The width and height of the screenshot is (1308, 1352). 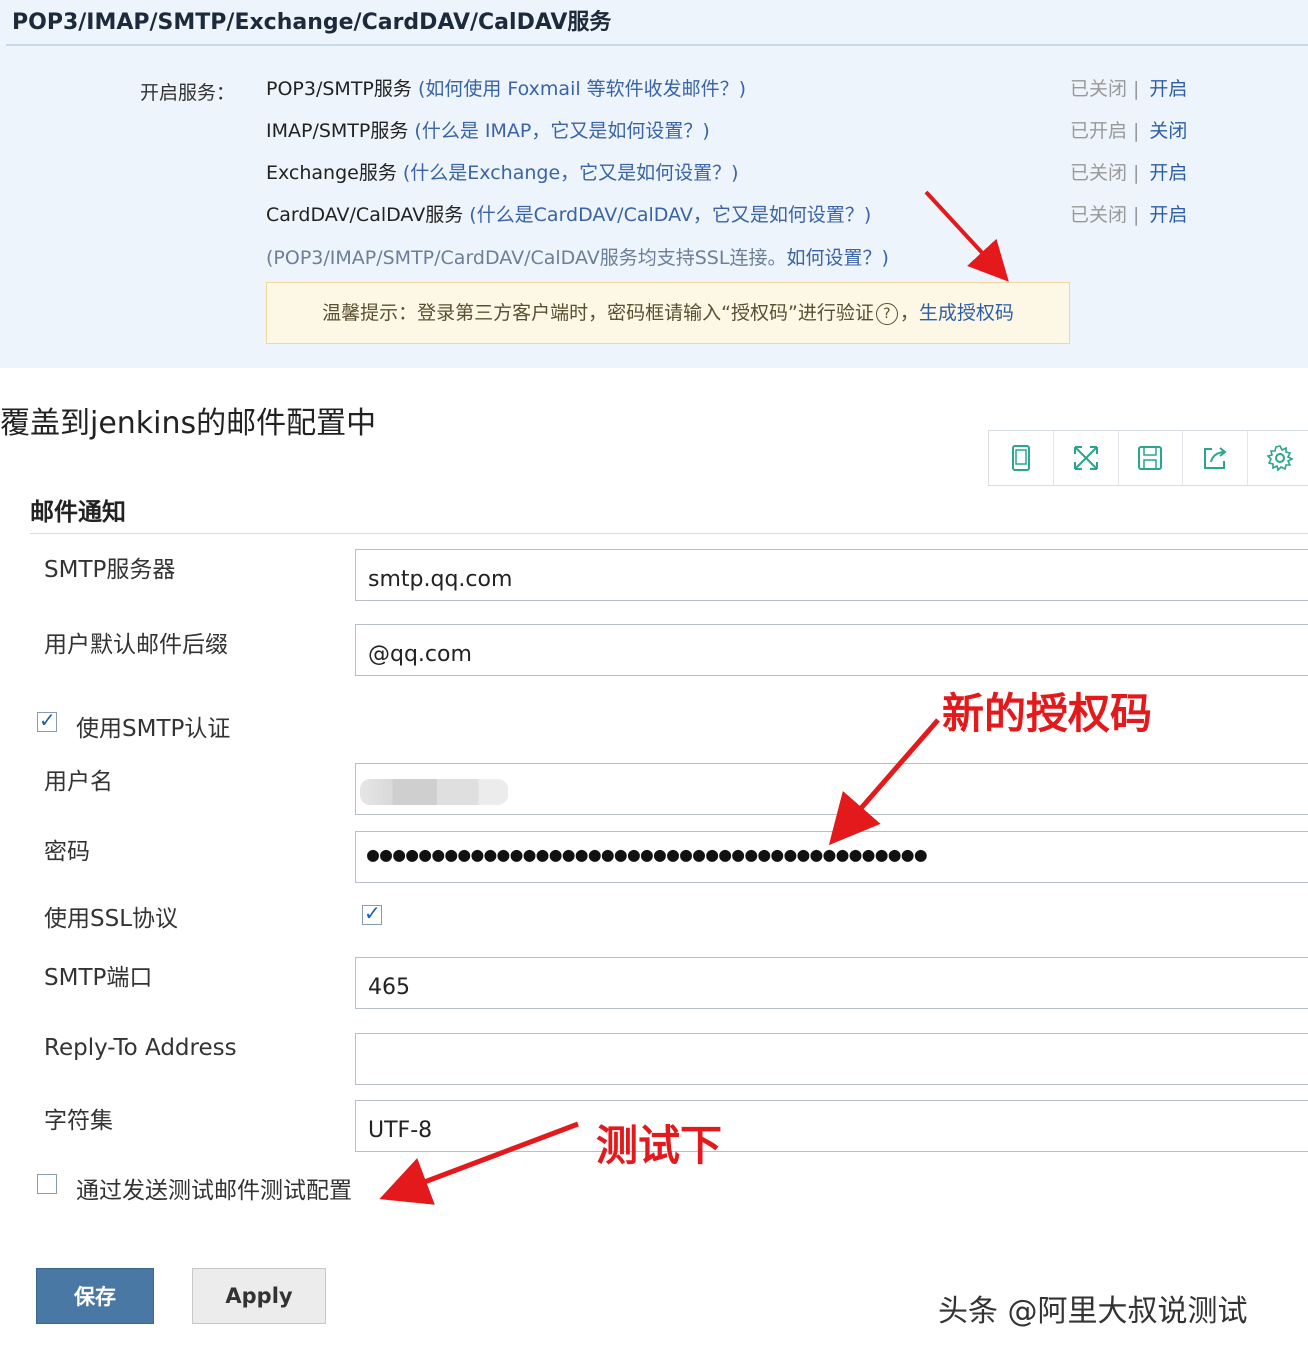 I want to click on service-name: CardDAV/CalDAV服务, so click(x=365, y=215).